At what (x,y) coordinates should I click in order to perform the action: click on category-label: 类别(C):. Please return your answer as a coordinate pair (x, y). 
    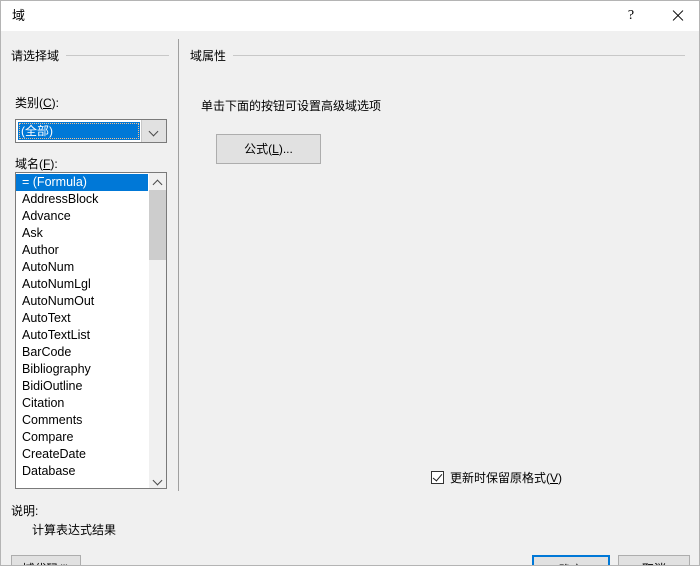
    Looking at the image, I should click on (37, 102).